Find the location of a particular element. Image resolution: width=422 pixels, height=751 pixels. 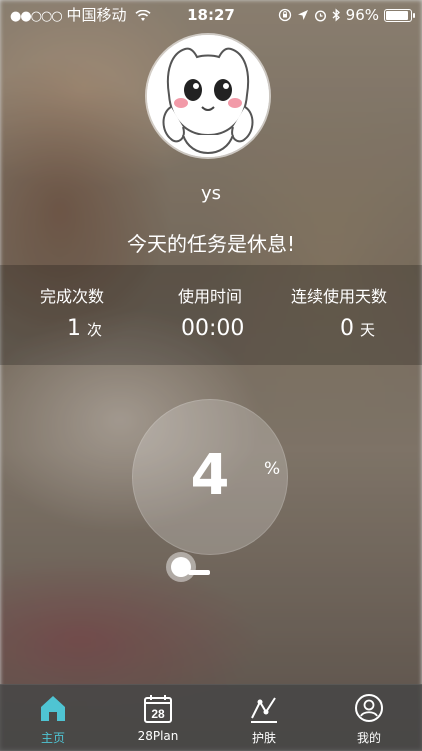

progress-knob-tail is located at coordinates (199, 572).